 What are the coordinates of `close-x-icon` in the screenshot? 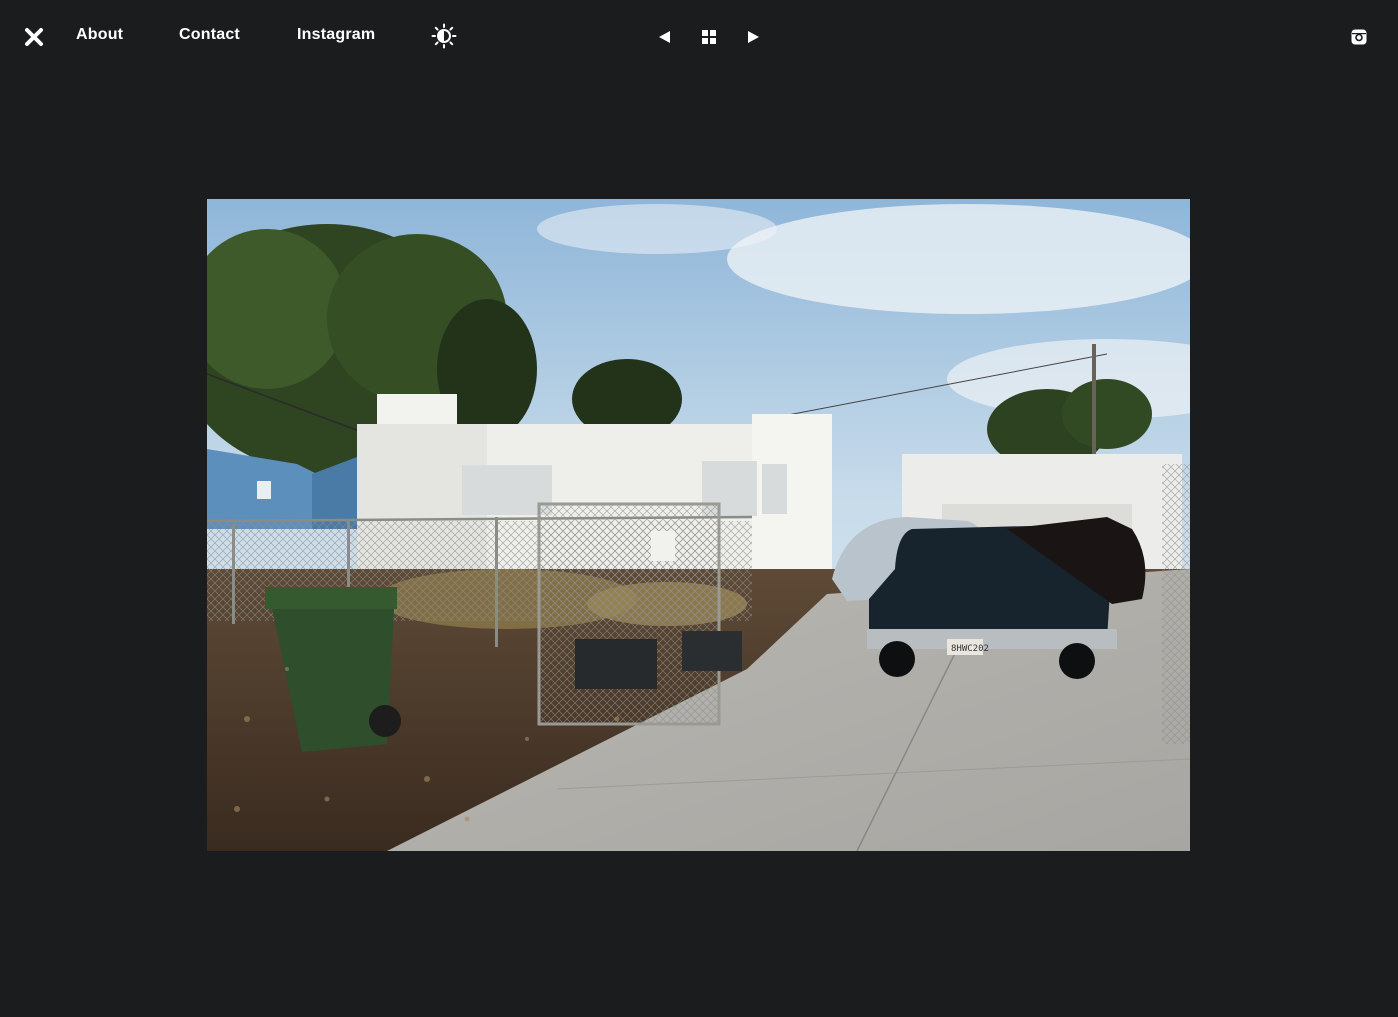 It's located at (34, 37).